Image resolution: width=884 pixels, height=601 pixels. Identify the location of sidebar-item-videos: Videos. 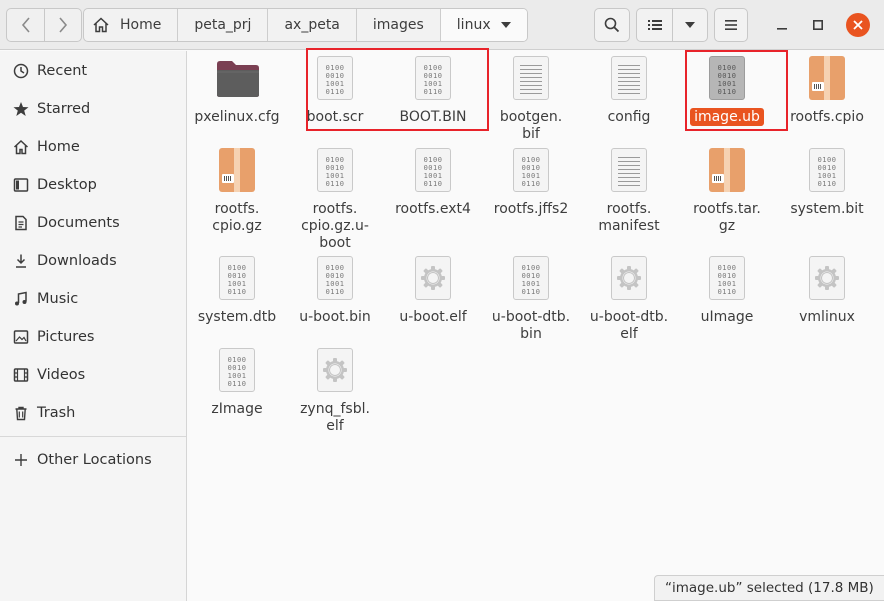
(93, 375).